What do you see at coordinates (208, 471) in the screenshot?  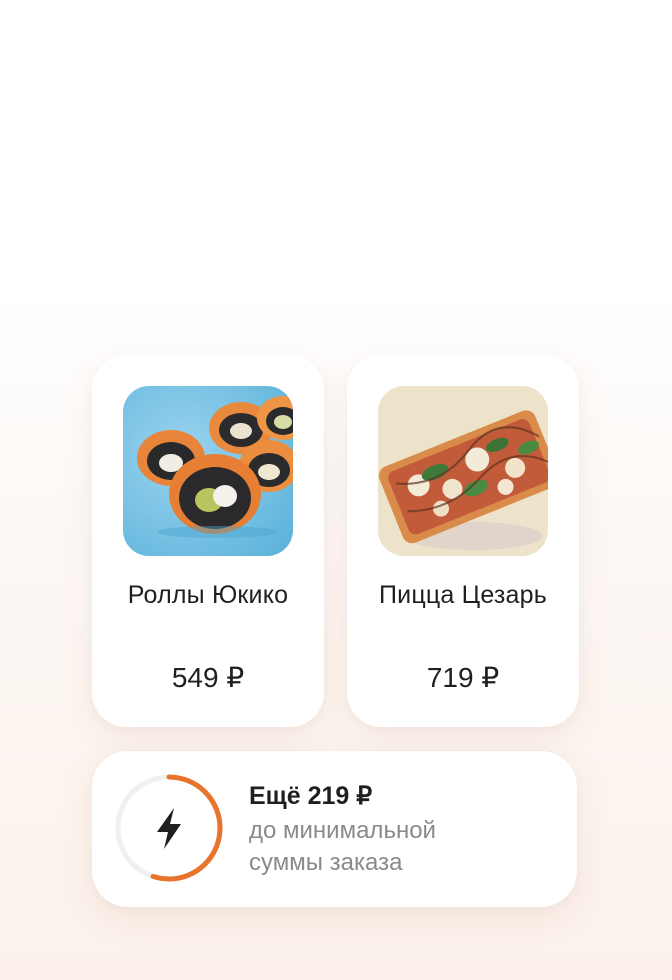 I see `product-image-rolls` at bounding box center [208, 471].